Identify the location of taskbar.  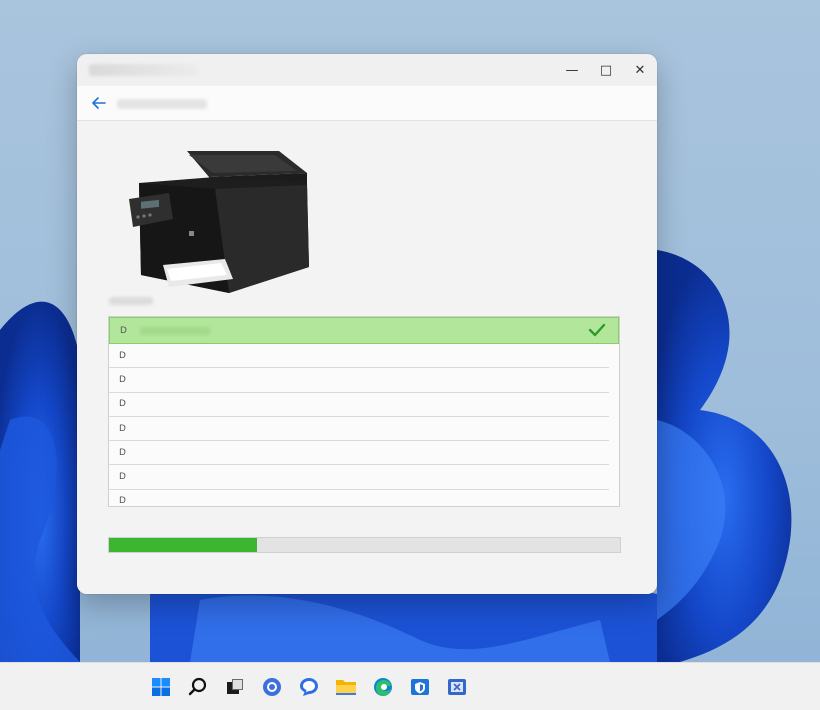
(410, 686).